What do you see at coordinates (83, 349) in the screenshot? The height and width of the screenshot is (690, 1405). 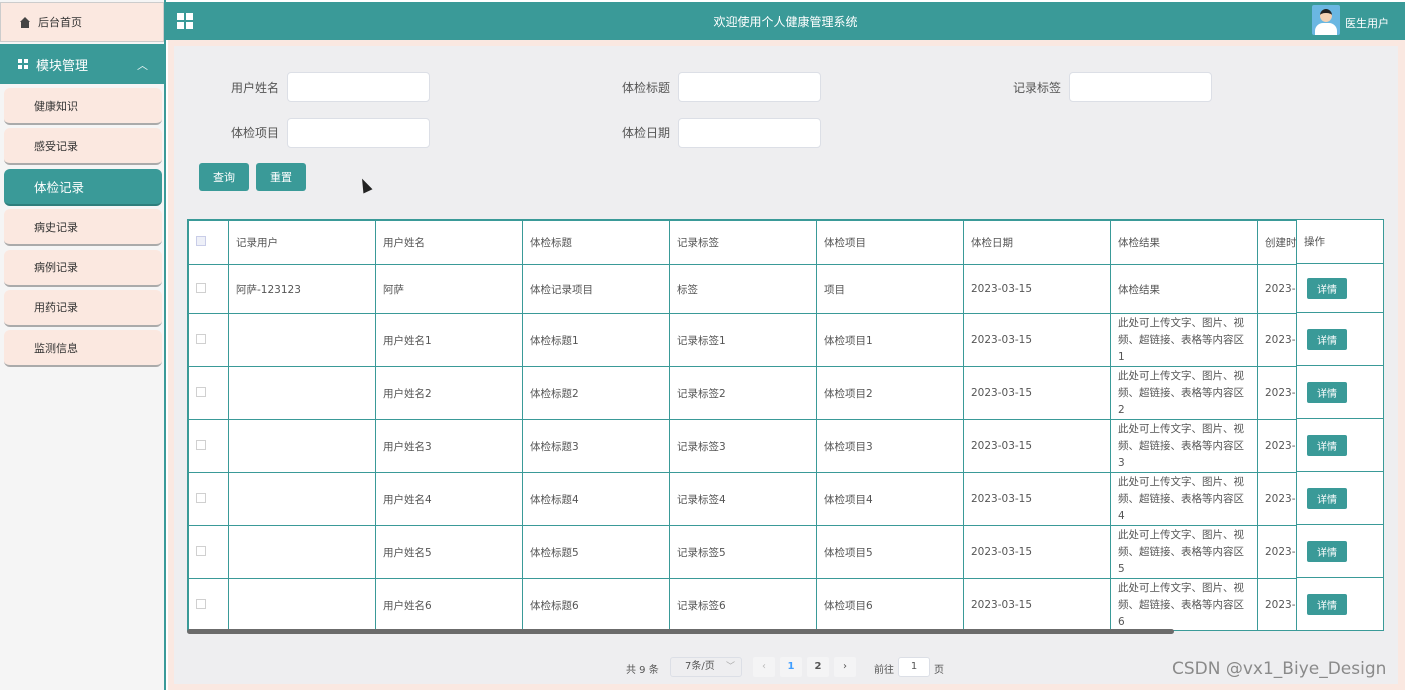 I see `sidebar-item-monitoring-info: 监测信息` at bounding box center [83, 349].